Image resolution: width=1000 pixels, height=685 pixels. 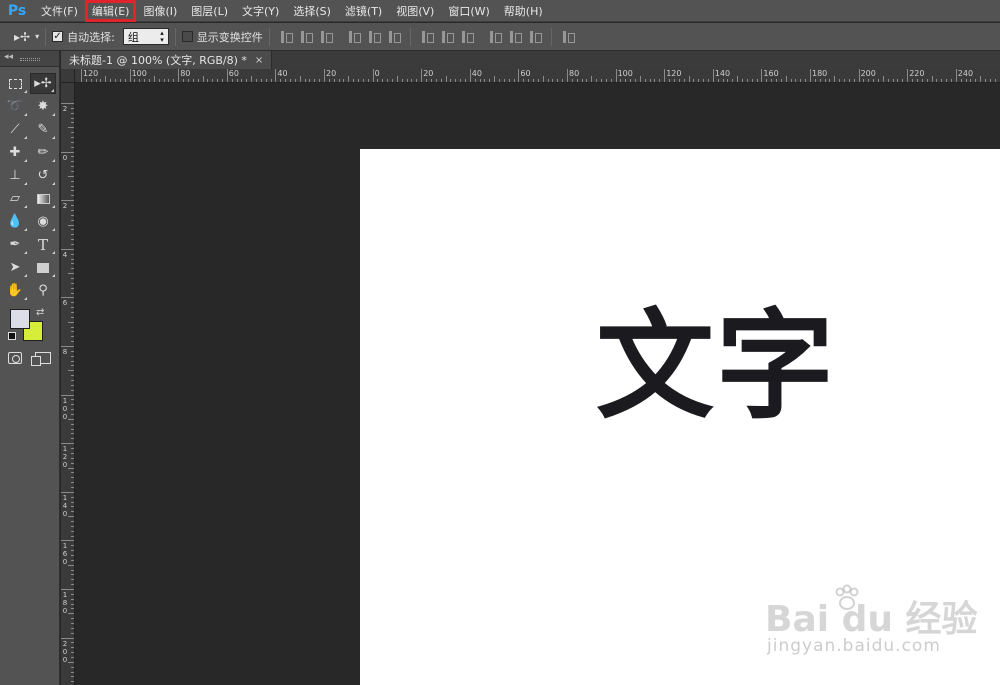 I want to click on close-icon: ×, so click(x=259, y=60).